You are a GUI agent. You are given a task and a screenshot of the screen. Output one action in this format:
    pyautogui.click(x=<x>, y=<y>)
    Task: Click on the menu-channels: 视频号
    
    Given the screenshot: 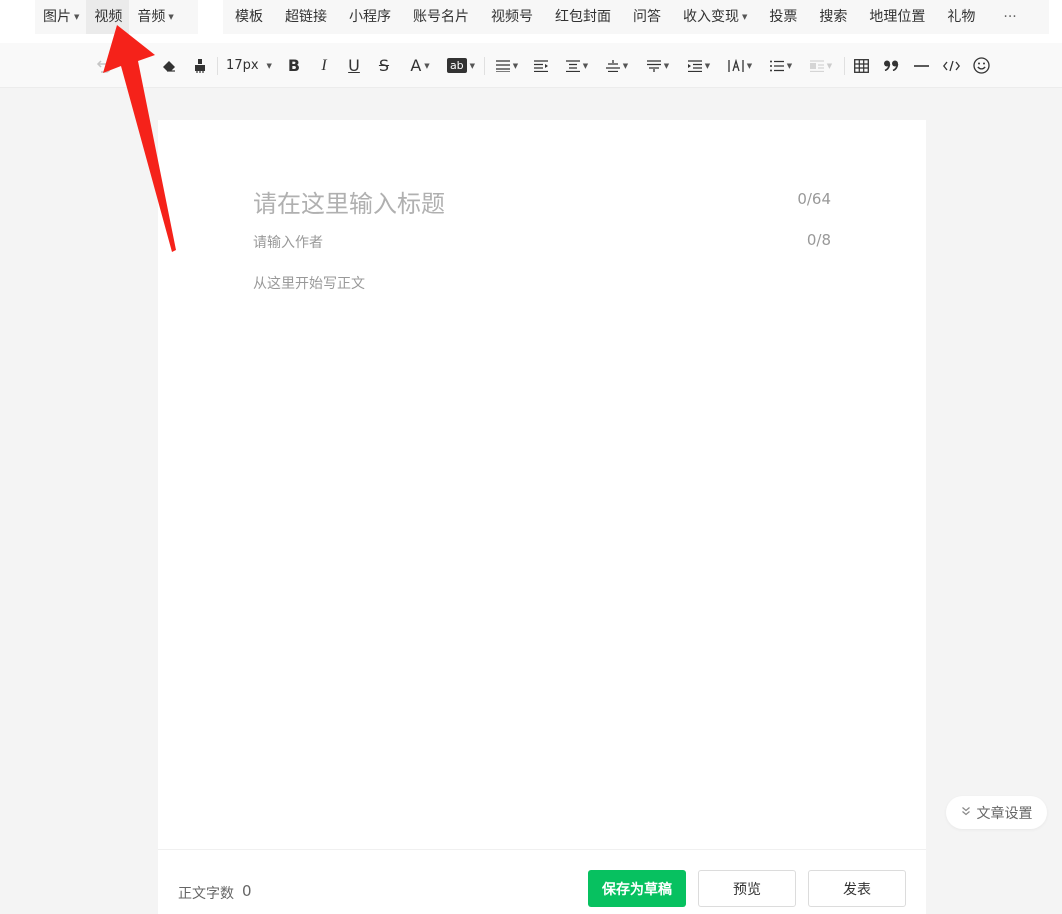 What is the action you would take?
    pyautogui.click(x=511, y=17)
    